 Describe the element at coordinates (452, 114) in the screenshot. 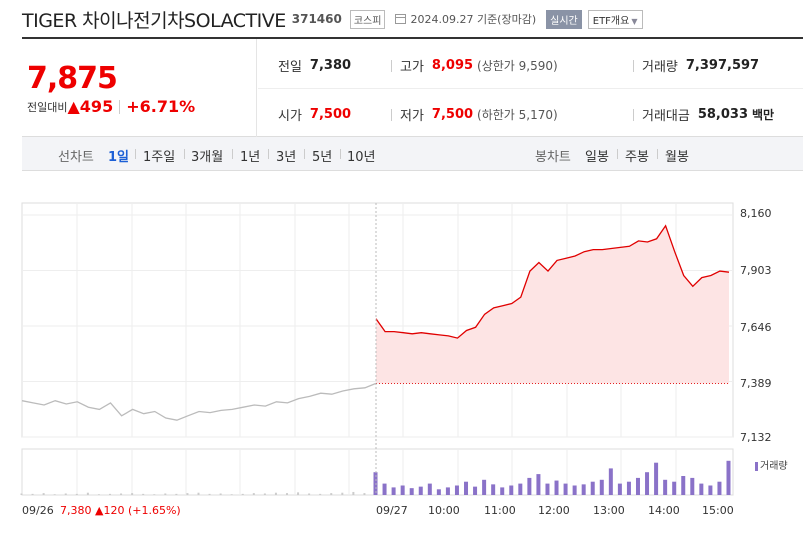

I see `low-value: 7,500` at that location.